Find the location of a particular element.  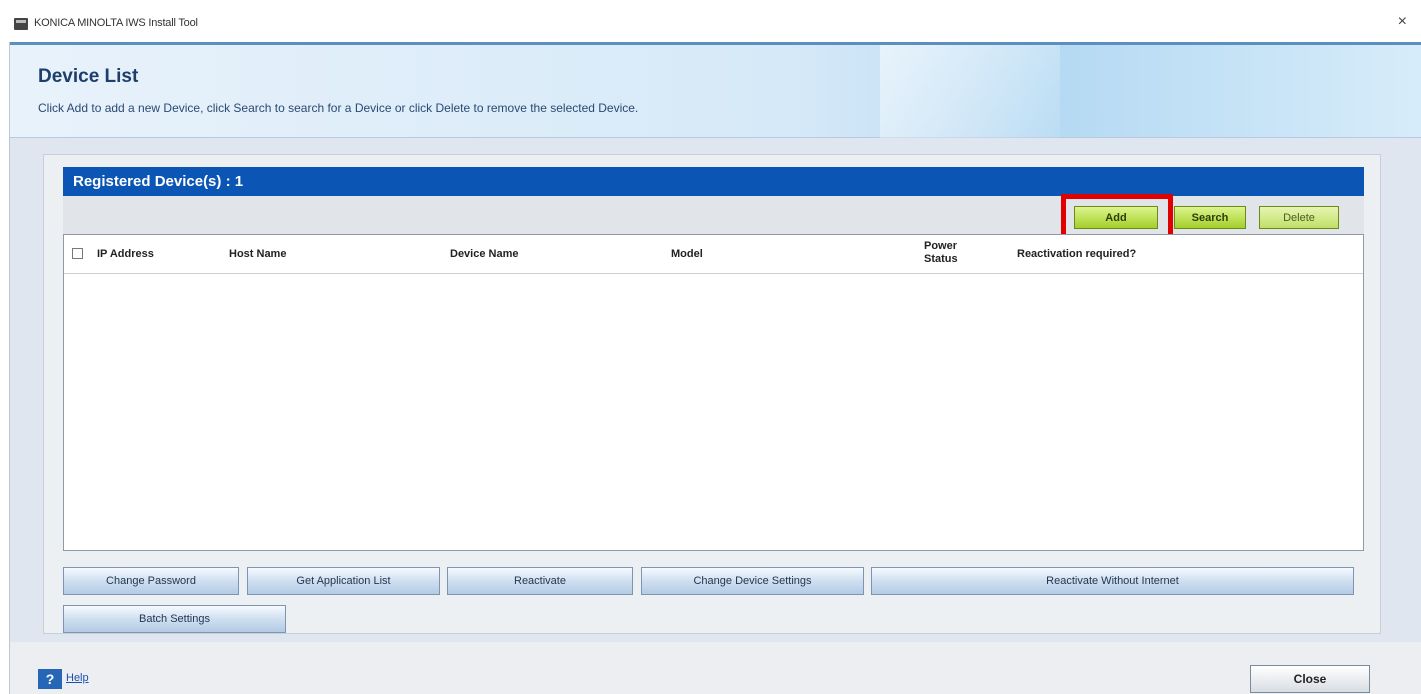

window-footer: ? Help Close is located at coordinates (715, 668).